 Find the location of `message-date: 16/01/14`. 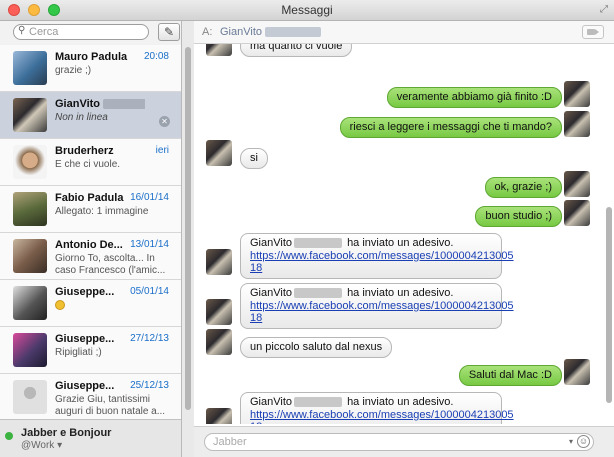

message-date: 16/01/14 is located at coordinates (149, 197).